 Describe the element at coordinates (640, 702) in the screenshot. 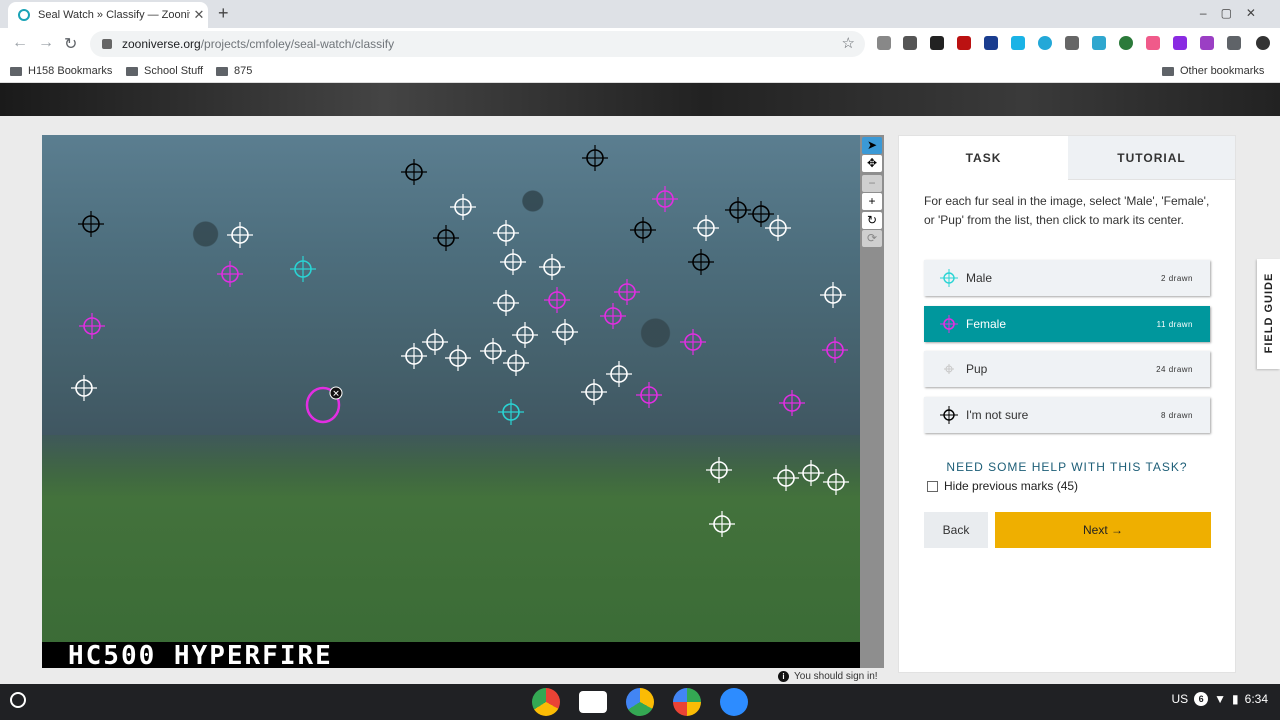

I see `drive-icon` at that location.